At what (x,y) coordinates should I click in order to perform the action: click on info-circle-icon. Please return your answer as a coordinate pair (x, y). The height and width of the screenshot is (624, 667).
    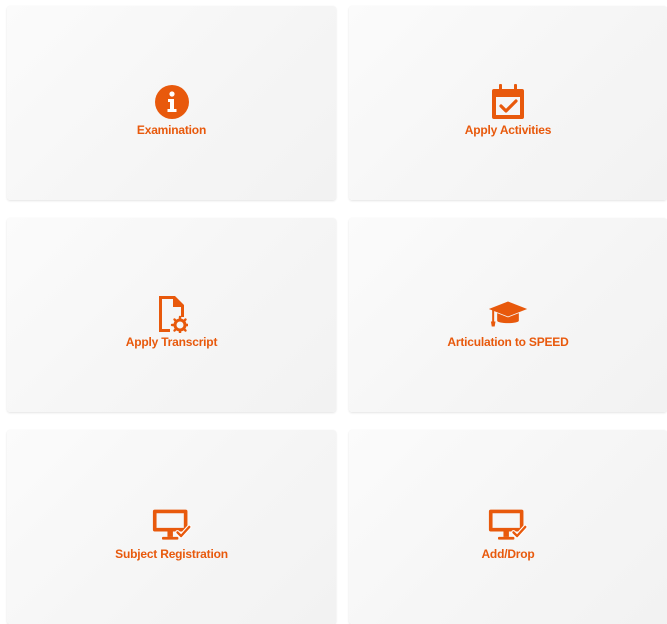
    Looking at the image, I should click on (172, 102).